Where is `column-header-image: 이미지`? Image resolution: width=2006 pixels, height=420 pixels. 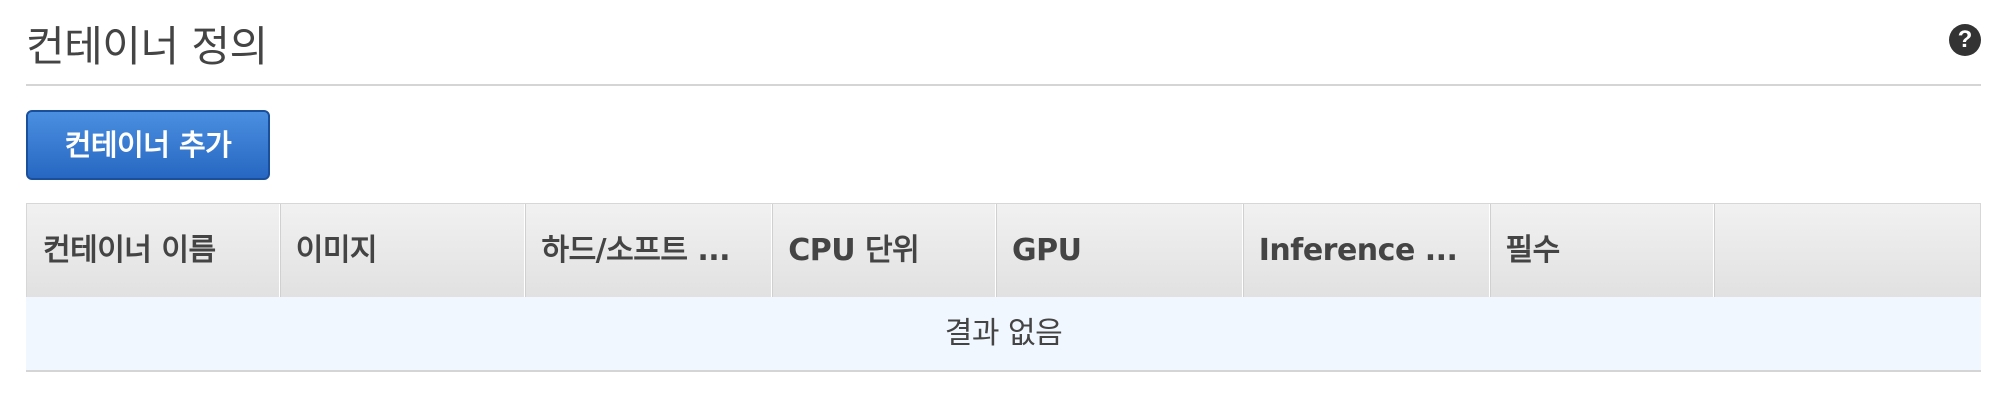
column-header-image: 이미지 is located at coordinates (403, 250).